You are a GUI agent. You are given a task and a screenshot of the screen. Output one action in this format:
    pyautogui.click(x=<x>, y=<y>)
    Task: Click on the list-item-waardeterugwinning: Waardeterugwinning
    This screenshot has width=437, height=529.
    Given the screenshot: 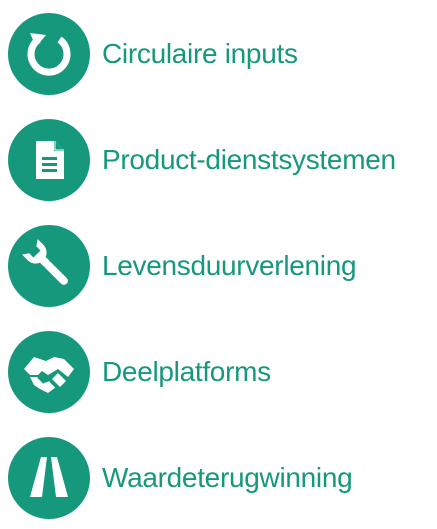 What is the action you would take?
    pyautogui.click(x=180, y=478)
    